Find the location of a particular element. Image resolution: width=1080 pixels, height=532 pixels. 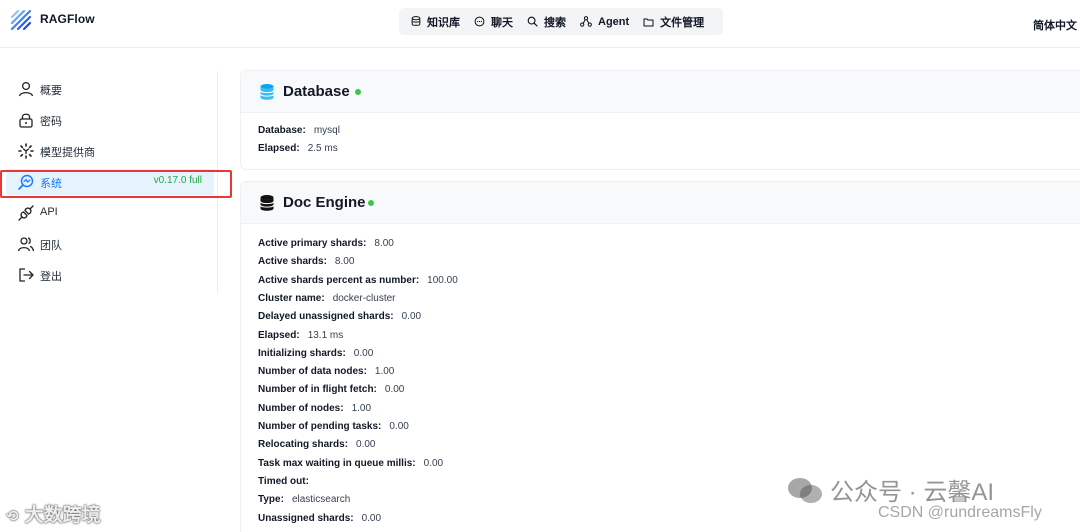

system-icon is located at coordinates (26, 182).